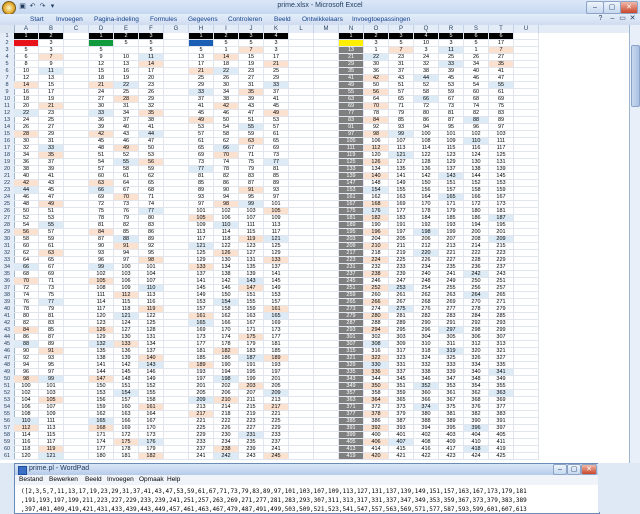  I want to click on cell: 40, so click(126, 127).